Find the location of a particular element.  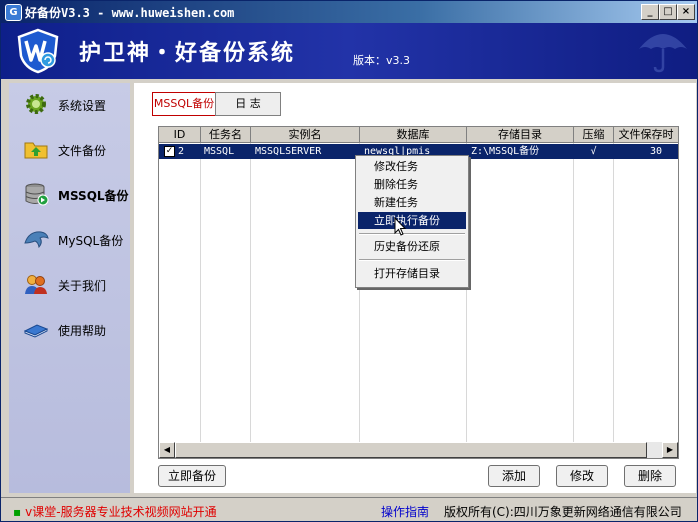

cell-task-name: MSSQL is located at coordinates (219, 151).